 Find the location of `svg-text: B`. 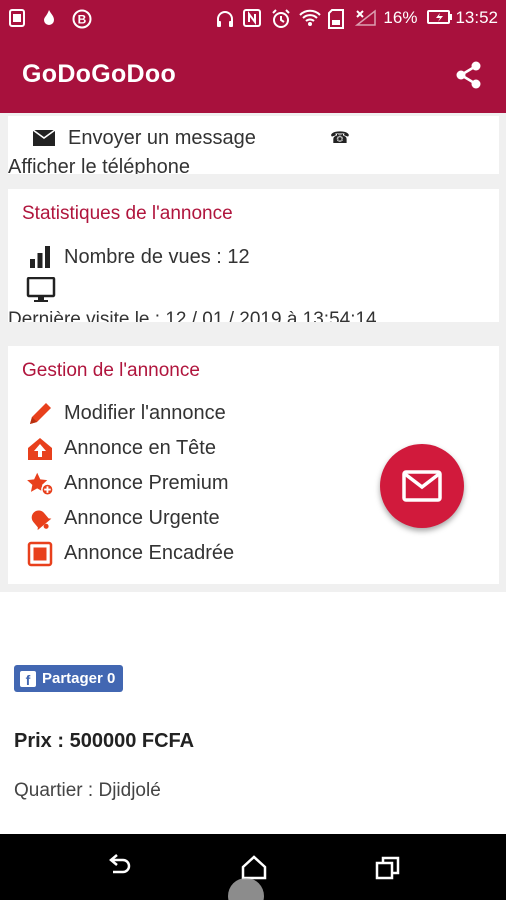

svg-text: B is located at coordinates (82, 20).